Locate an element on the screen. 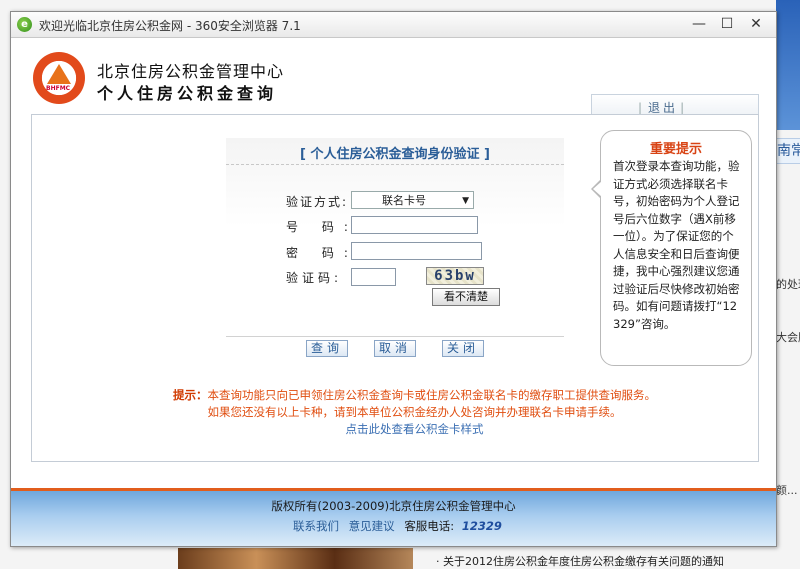 The width and height of the screenshot is (800, 569). browser-logo-icon: e is located at coordinates (24, 24).